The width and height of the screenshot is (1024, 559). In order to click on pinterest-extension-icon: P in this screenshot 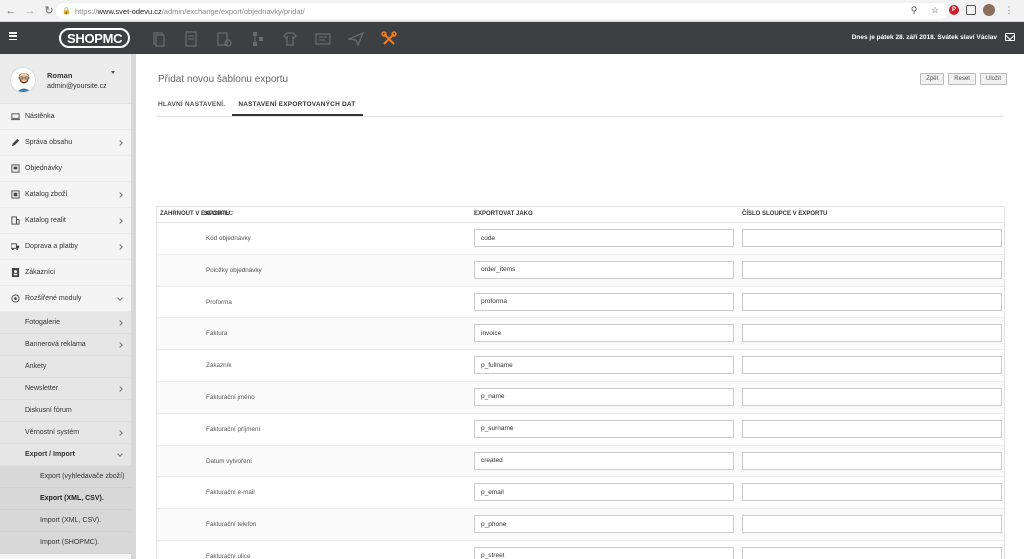, I will do `click(954, 10)`.